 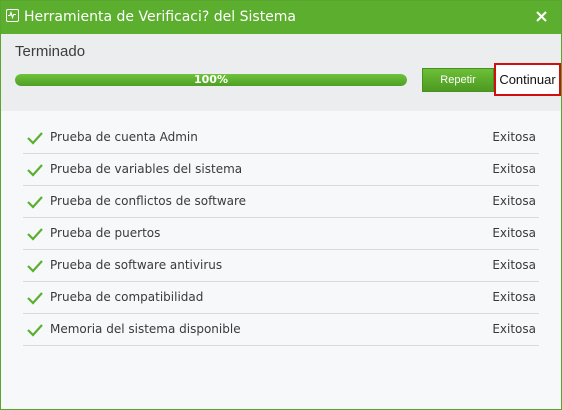 I want to click on list-item: Prueba de variables del sistema Exitosa, so click(x=281, y=170).